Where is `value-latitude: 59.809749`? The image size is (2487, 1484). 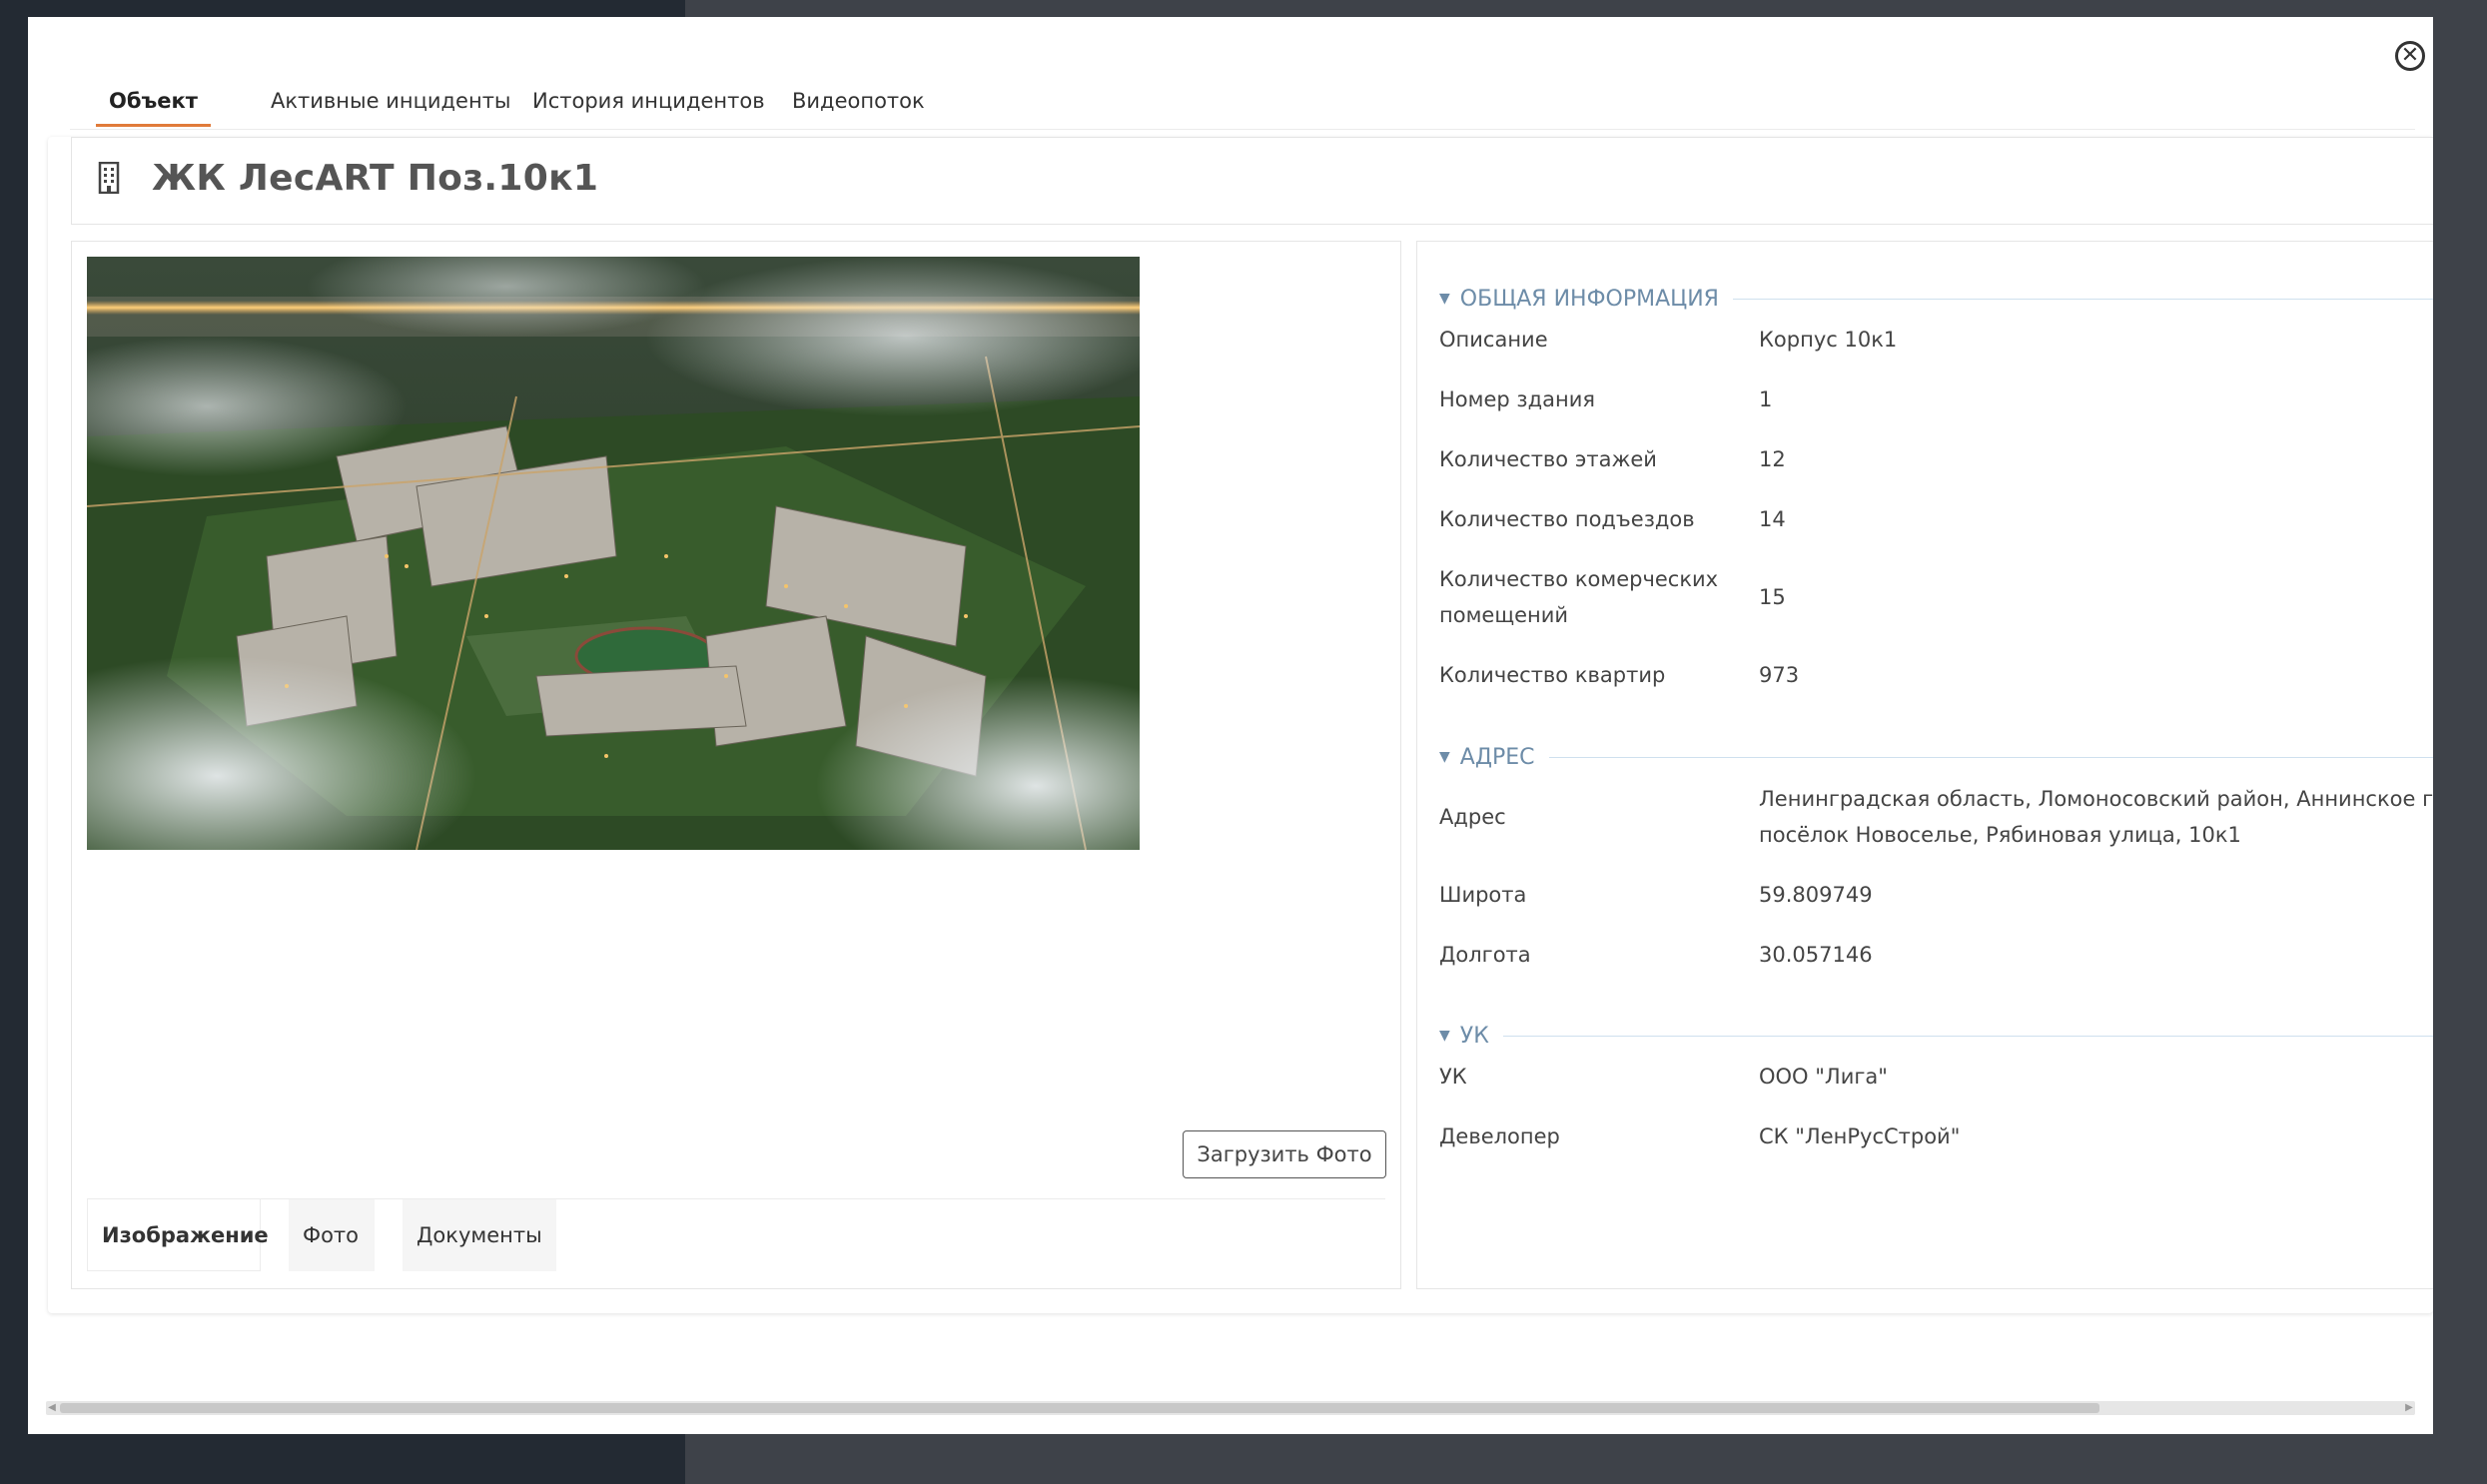
value-latitude: 59.809749 is located at coordinates (1816, 895).